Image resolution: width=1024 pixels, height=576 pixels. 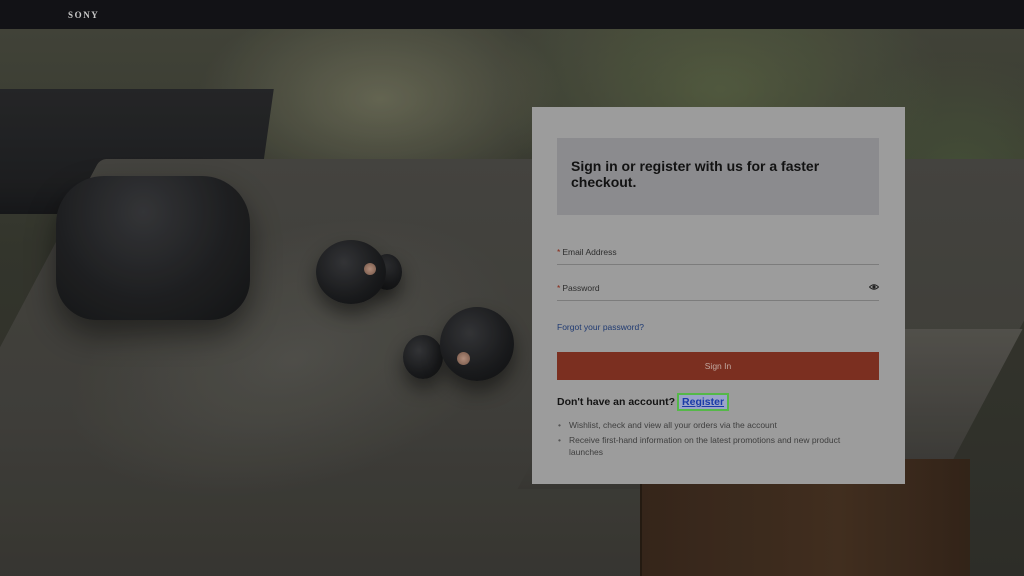 I want to click on sony-logo: SONY, so click(x=83, y=15).